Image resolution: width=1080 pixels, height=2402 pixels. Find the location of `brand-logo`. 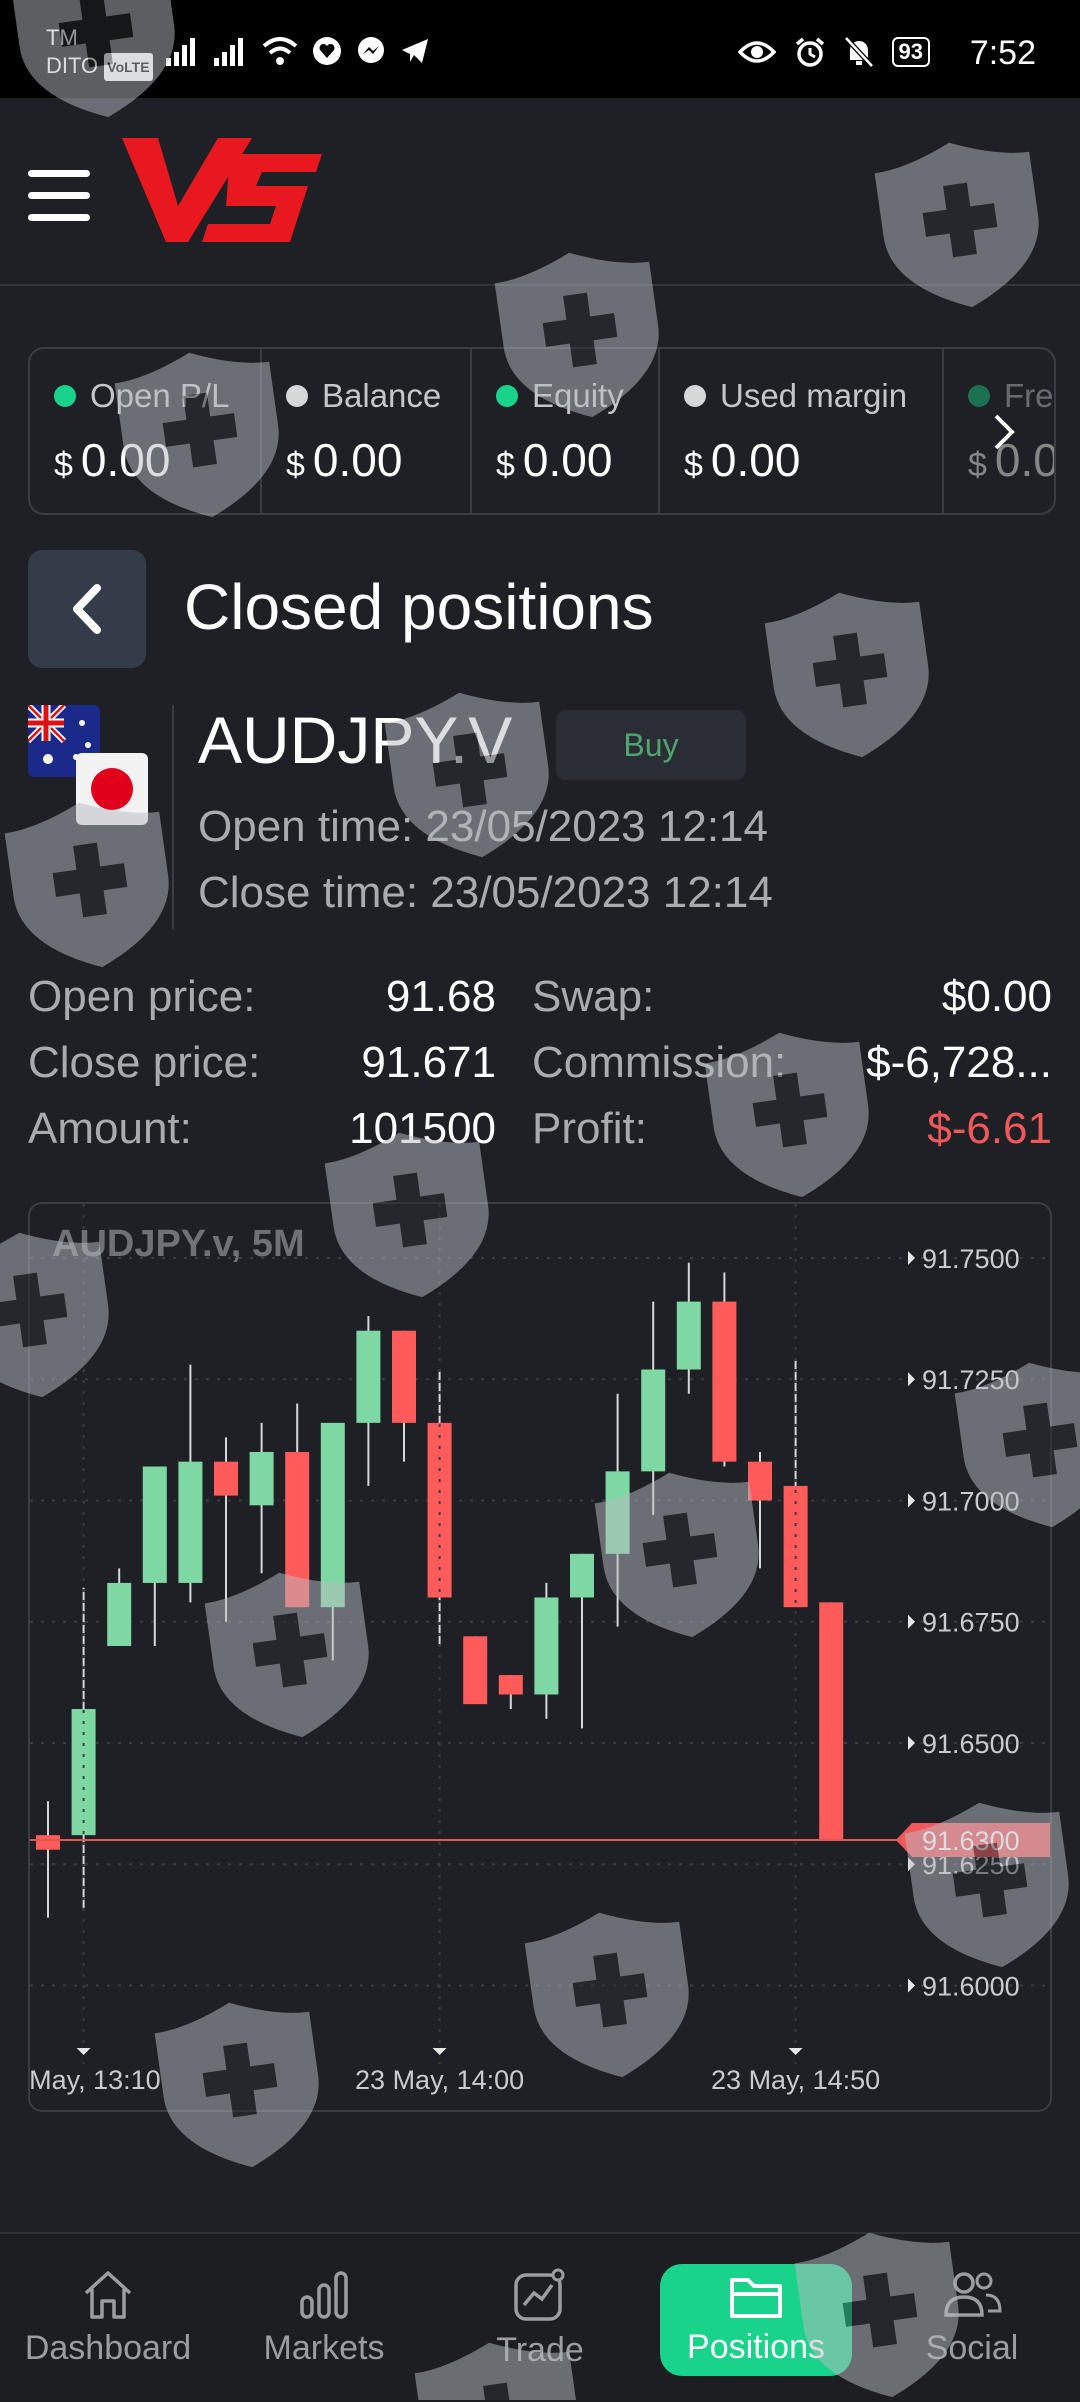

brand-logo is located at coordinates (222, 190).